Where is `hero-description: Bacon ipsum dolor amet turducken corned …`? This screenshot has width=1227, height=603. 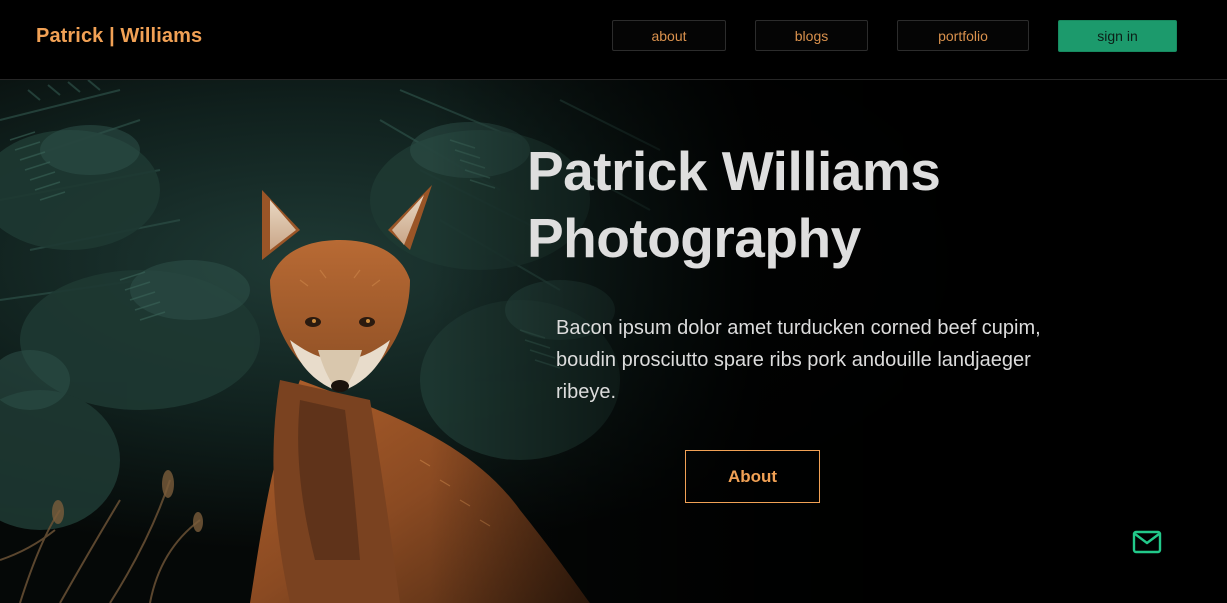
hero-description: Bacon ipsum dolor amet turducken corned … is located at coordinates (798, 360).